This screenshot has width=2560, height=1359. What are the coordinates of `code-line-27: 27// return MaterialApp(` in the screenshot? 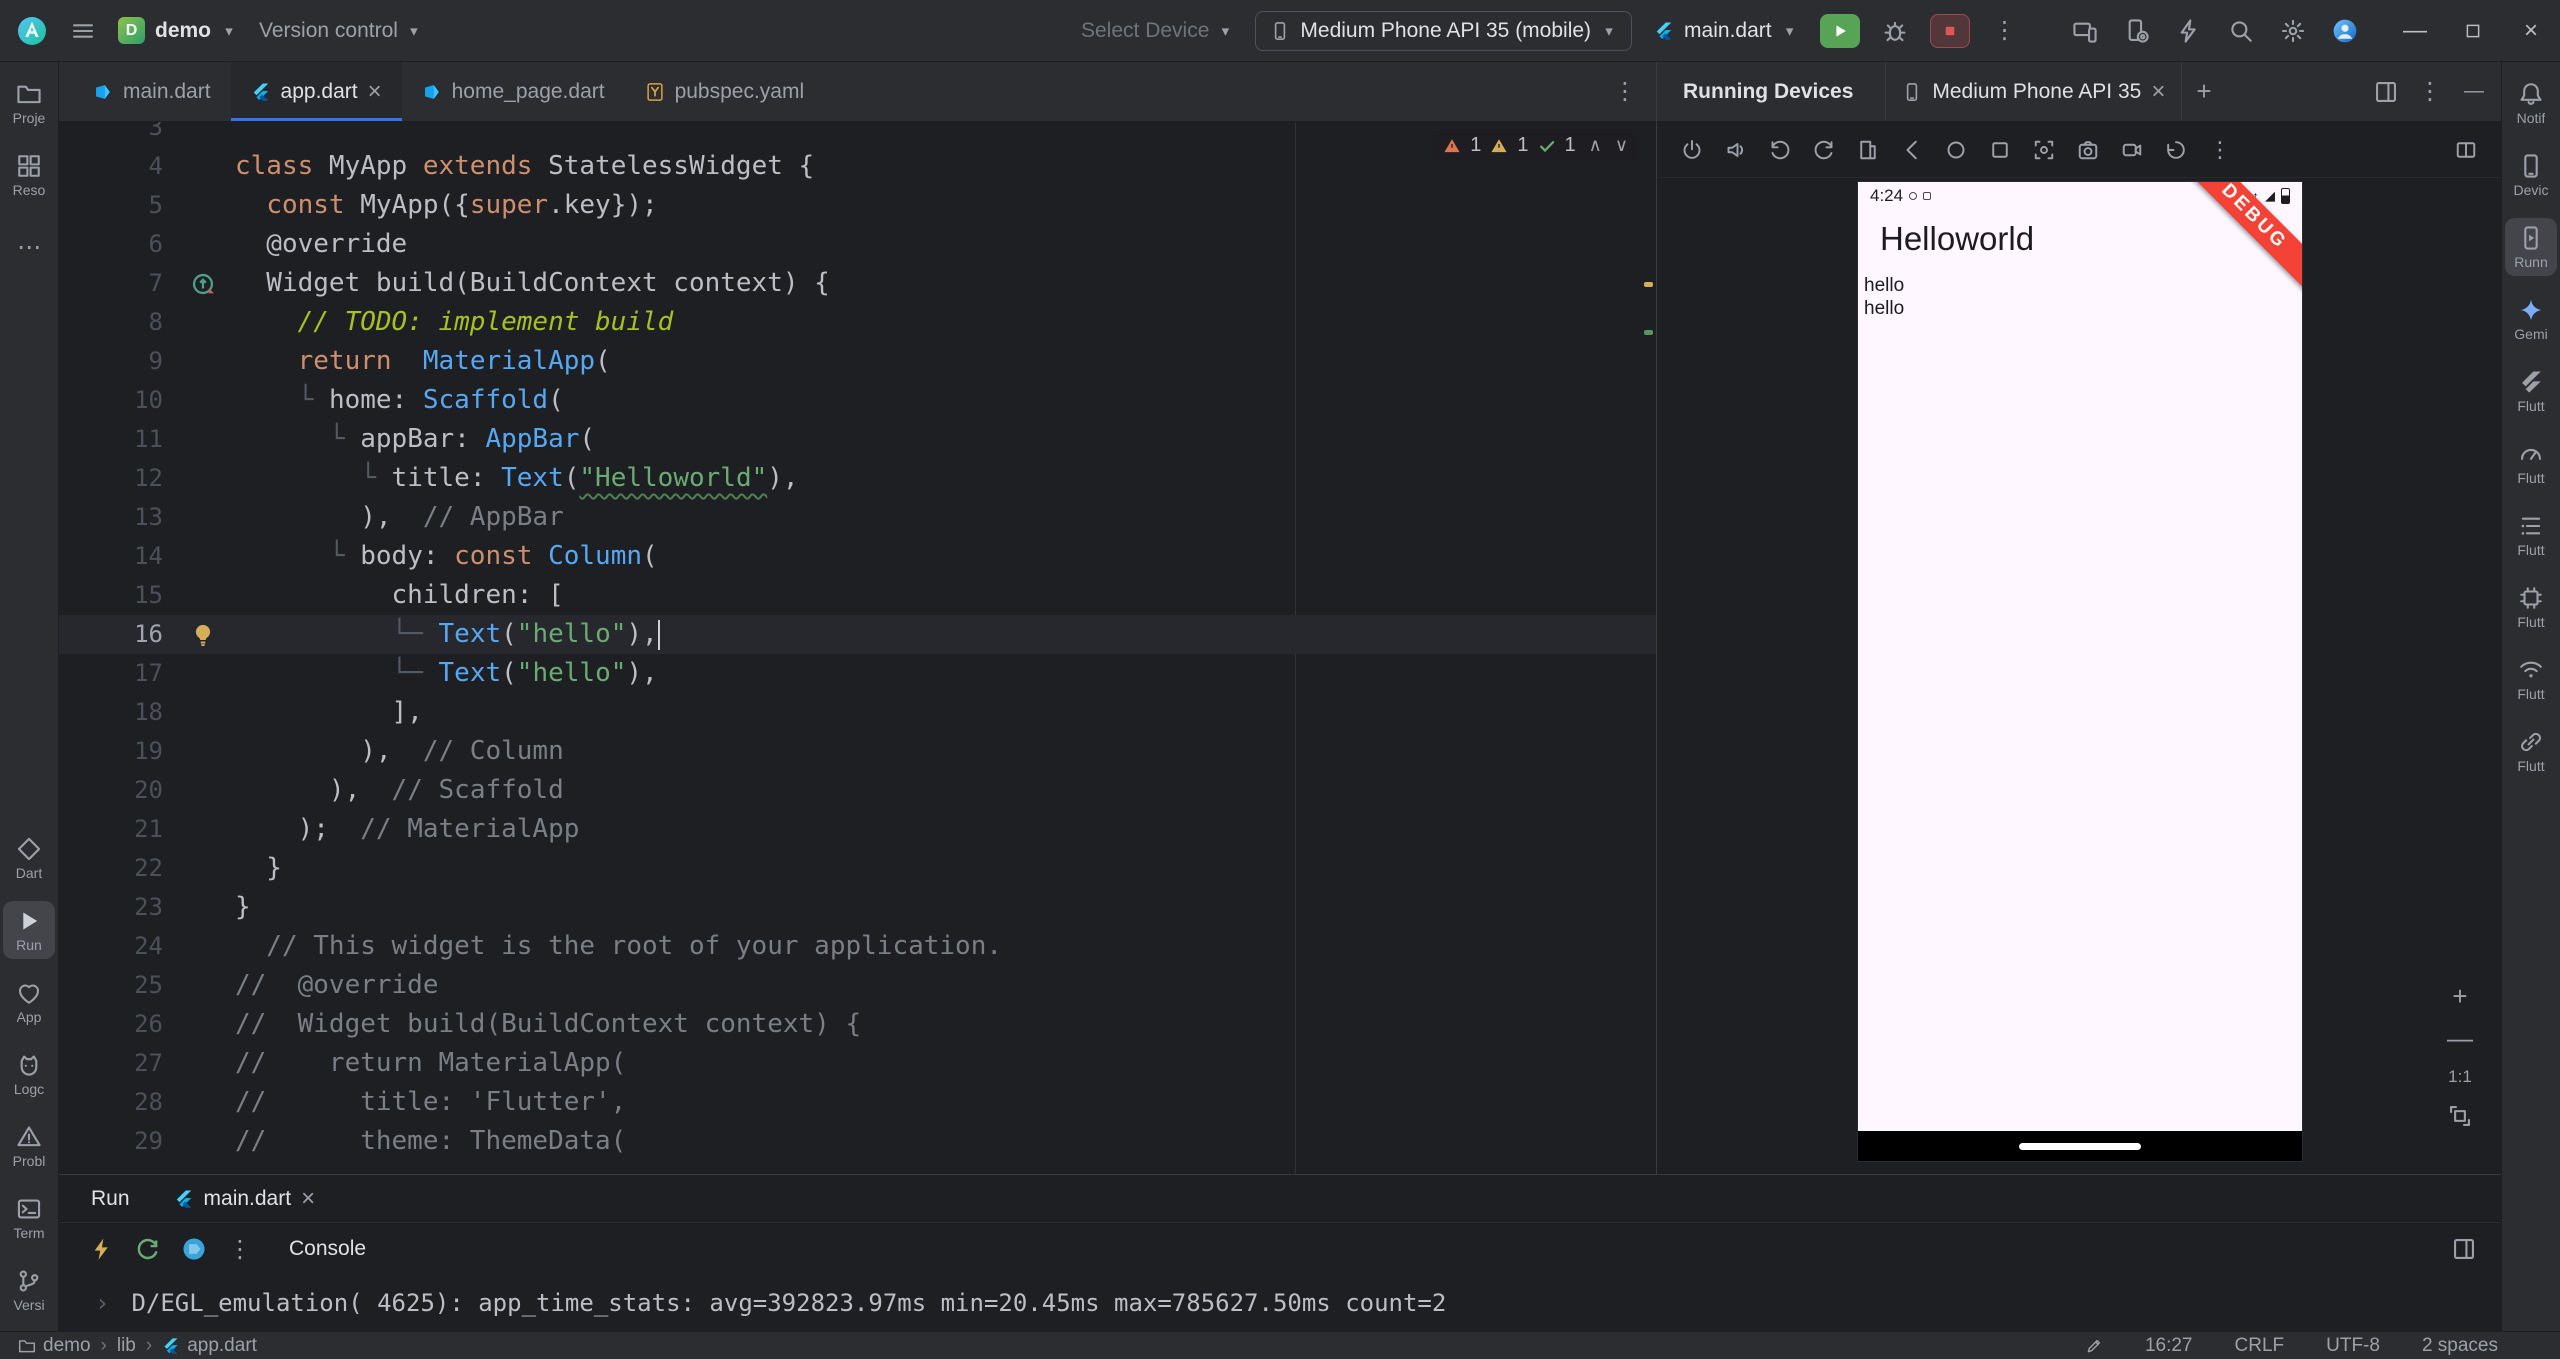 It's located at (857, 1063).